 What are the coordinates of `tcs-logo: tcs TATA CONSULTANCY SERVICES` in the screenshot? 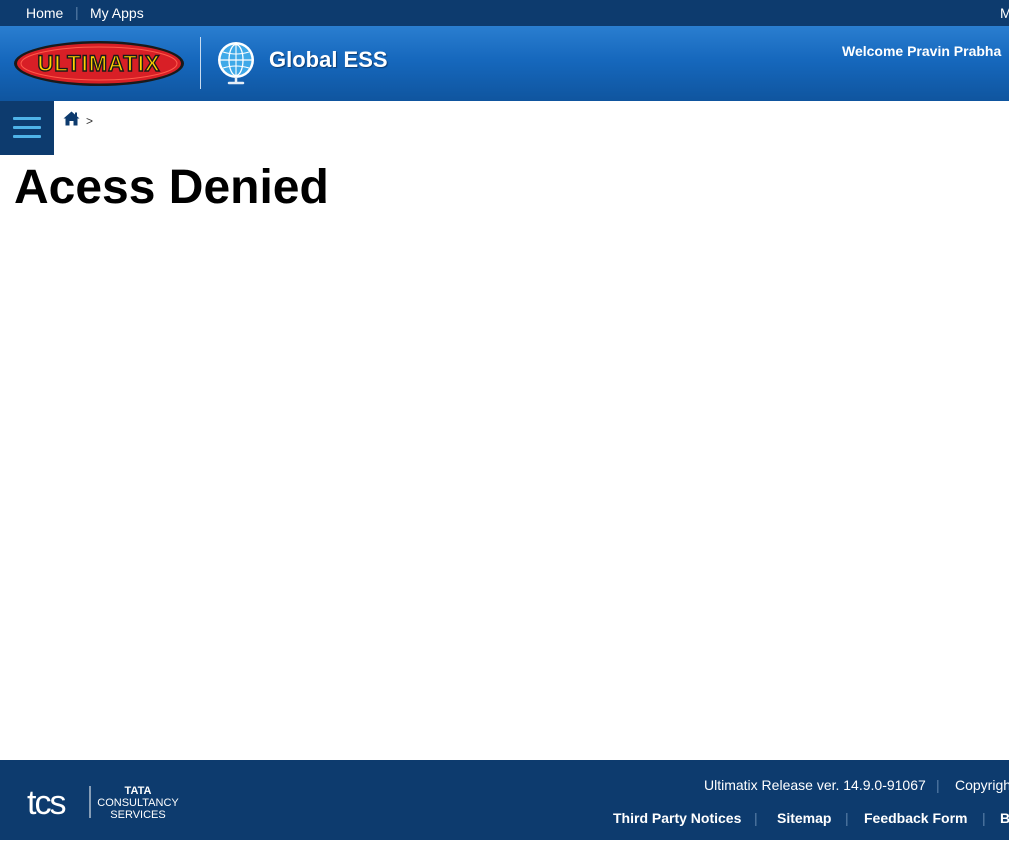 It's located at (103, 803).